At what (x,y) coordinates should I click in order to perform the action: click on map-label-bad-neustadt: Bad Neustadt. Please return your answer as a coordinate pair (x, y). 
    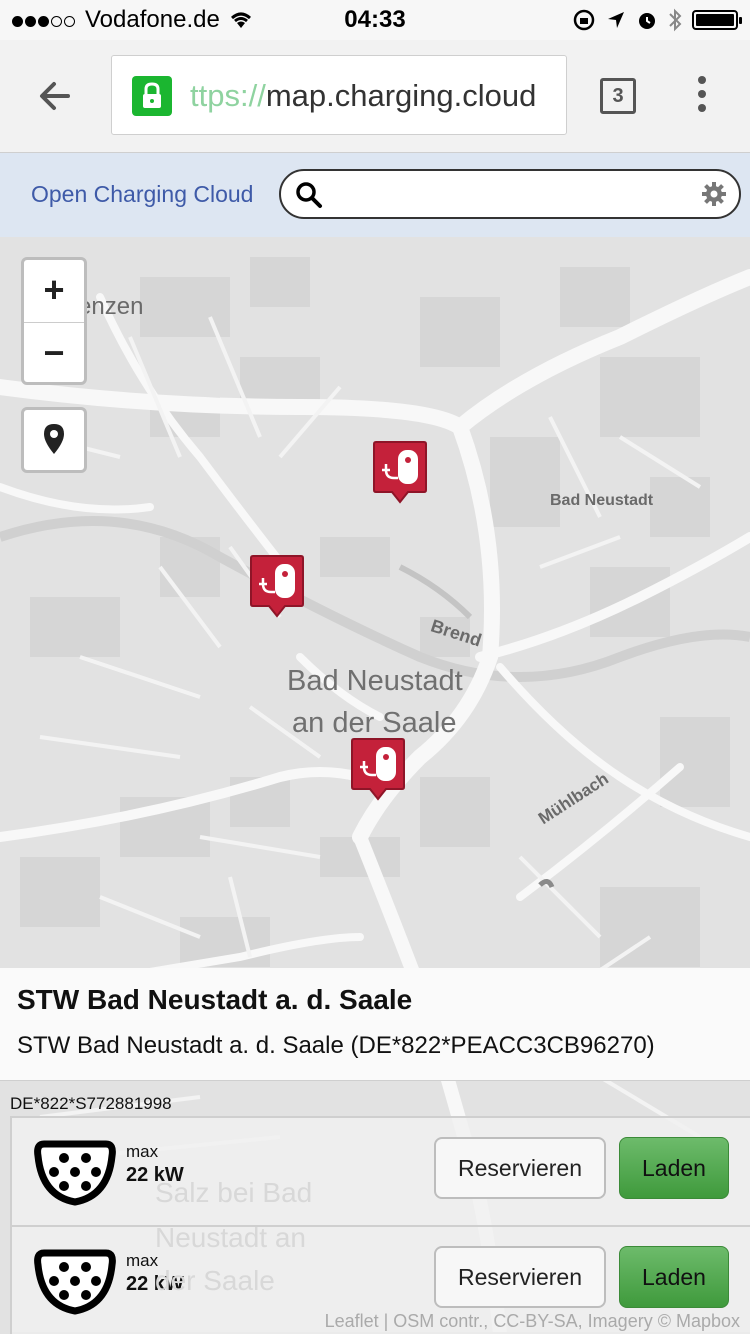
    Looking at the image, I should click on (602, 500).